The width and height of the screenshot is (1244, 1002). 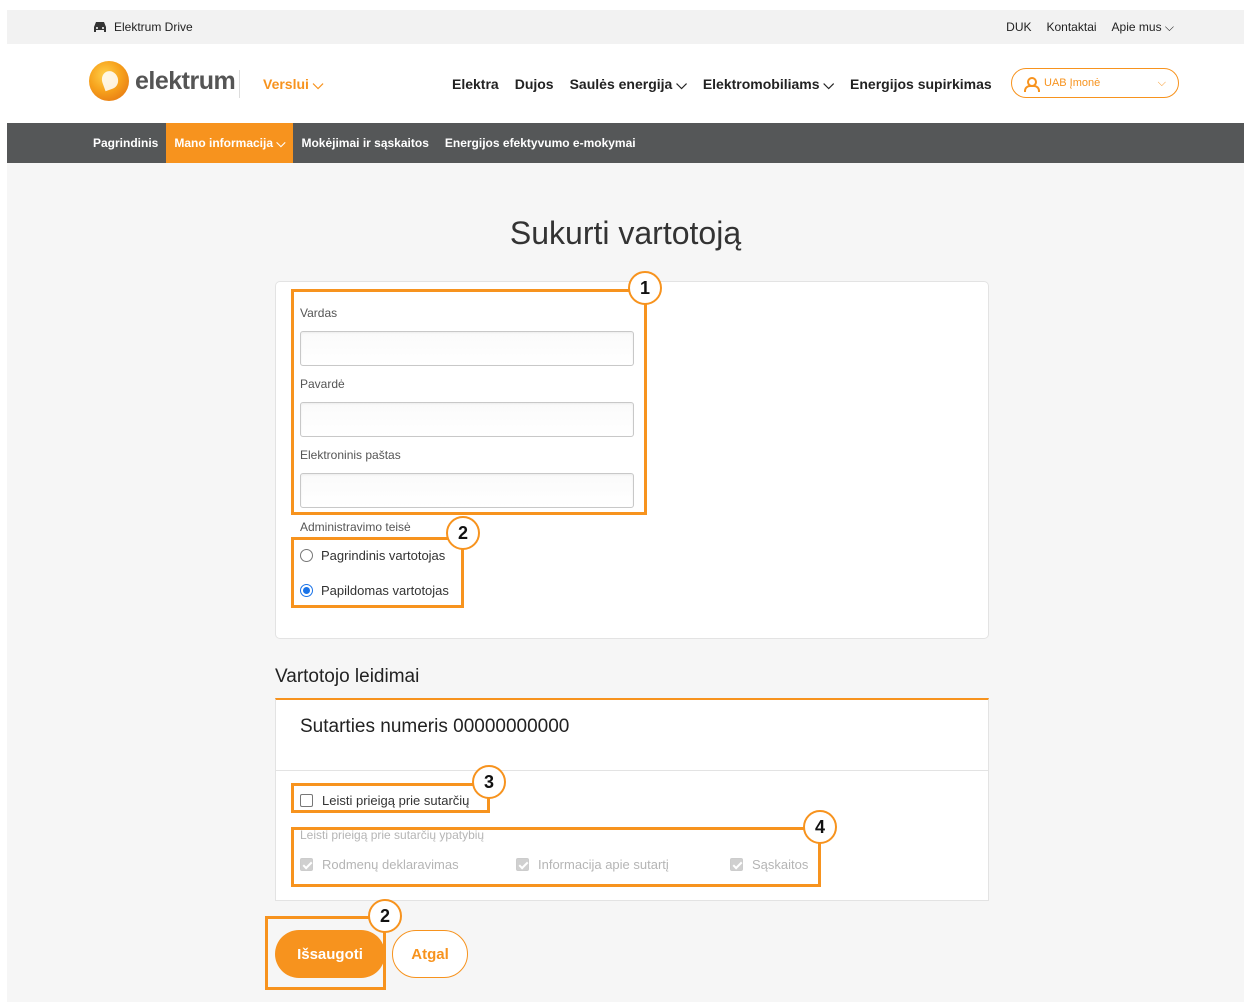 I want to click on nav-saules-energija: Saulės energija ⌵, so click(x=628, y=84).